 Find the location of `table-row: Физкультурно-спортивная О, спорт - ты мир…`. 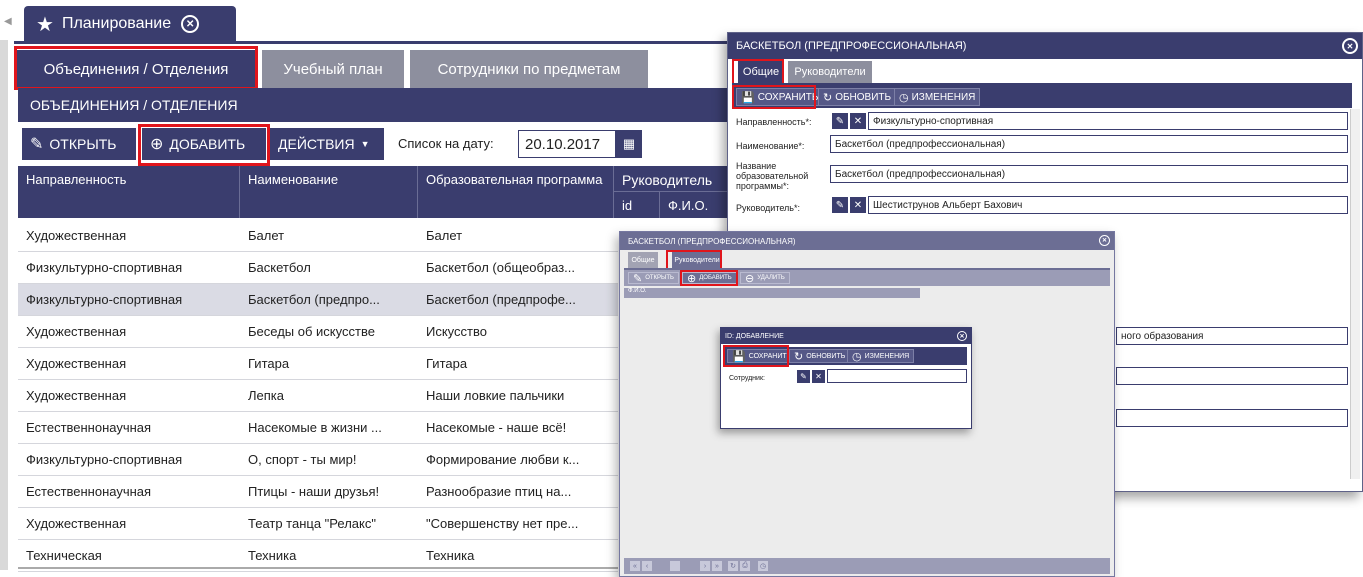

table-row: Физкультурно-спортивная О, спорт - ты мир… is located at coordinates (318, 460).